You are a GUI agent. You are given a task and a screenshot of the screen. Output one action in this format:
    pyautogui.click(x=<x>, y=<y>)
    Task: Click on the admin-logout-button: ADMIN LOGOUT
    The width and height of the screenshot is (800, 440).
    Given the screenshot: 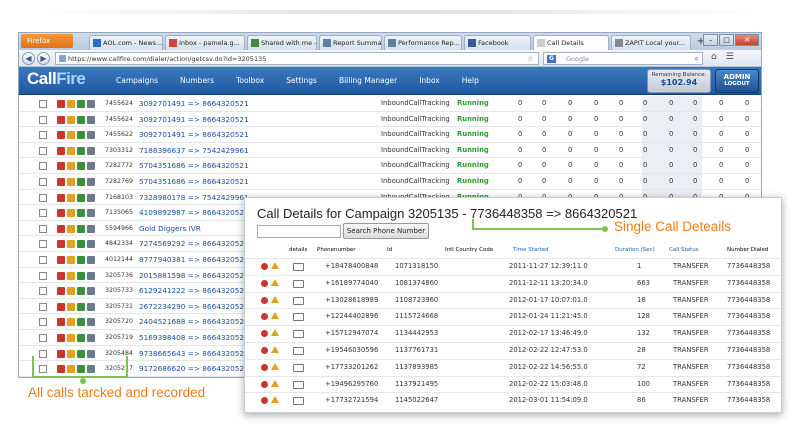 What is the action you would take?
    pyautogui.click(x=737, y=81)
    